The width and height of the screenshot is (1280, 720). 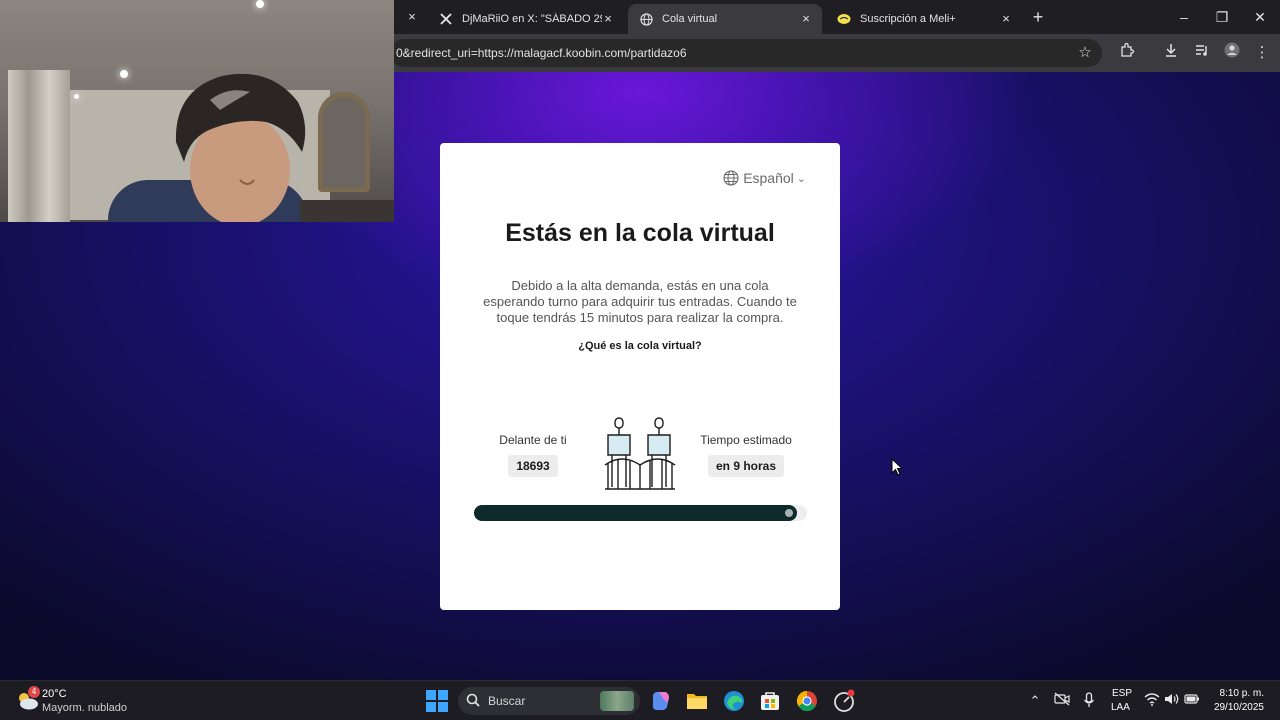 What do you see at coordinates (661, 701) in the screenshot?
I see `copilot-icon` at bounding box center [661, 701].